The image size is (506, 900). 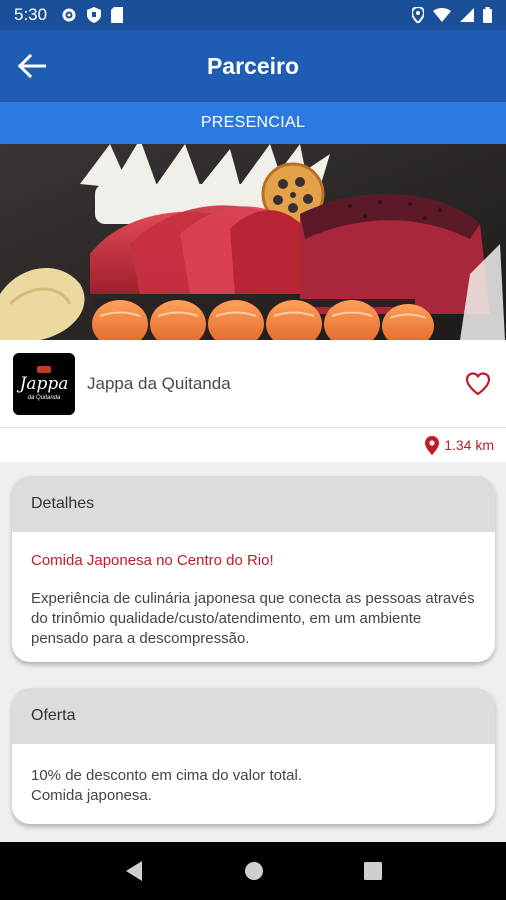 What do you see at coordinates (63, 503) in the screenshot?
I see `details-title: Detalhes` at bounding box center [63, 503].